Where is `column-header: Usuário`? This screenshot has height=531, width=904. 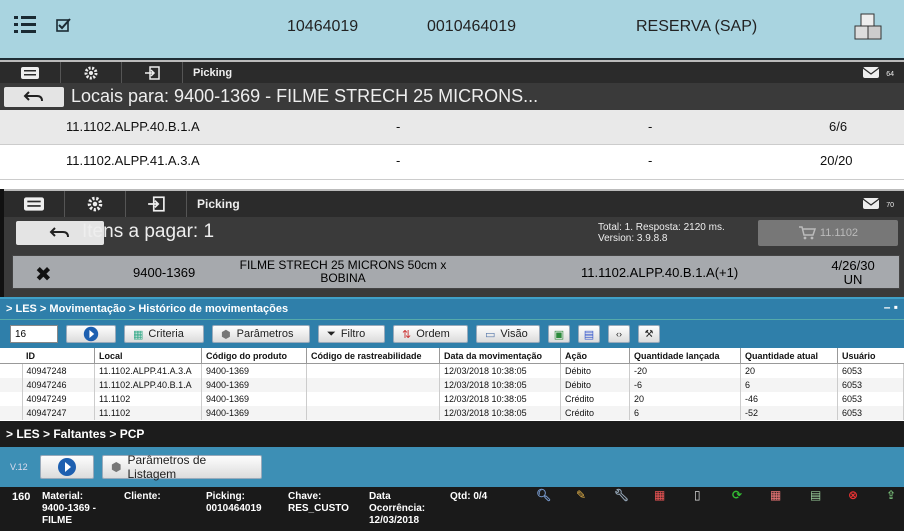 column-header: Usuário is located at coordinates (870, 356).